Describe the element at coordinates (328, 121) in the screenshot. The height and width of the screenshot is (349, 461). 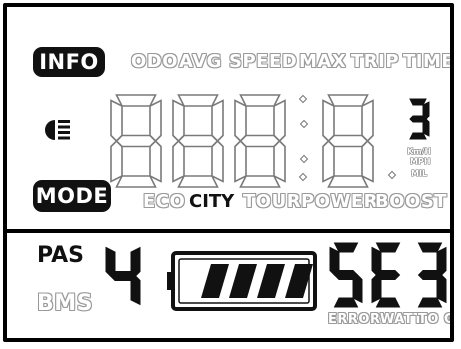
I see `main-digit-4-seg-f` at that location.